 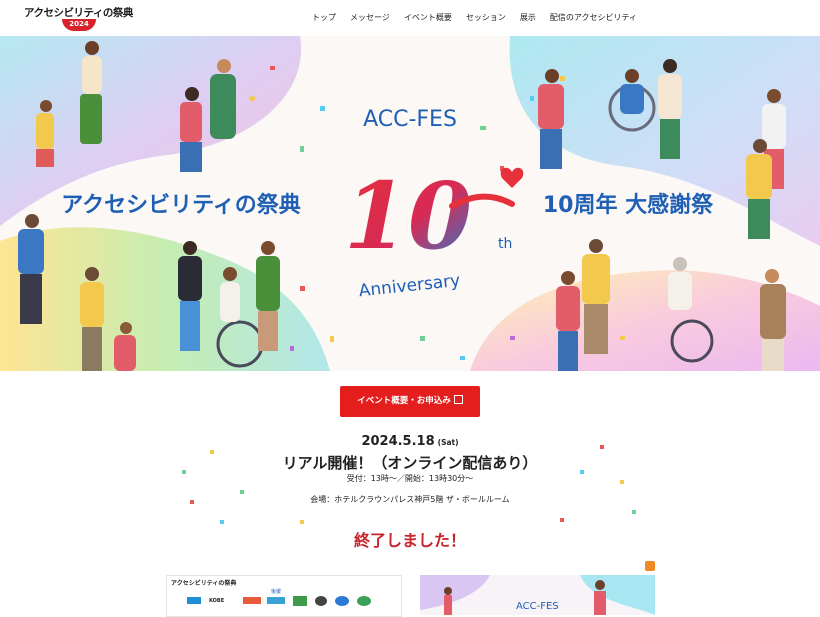 What do you see at coordinates (537, 606) in the screenshot?
I see `thumb2-title: ACC-FES` at bounding box center [537, 606].